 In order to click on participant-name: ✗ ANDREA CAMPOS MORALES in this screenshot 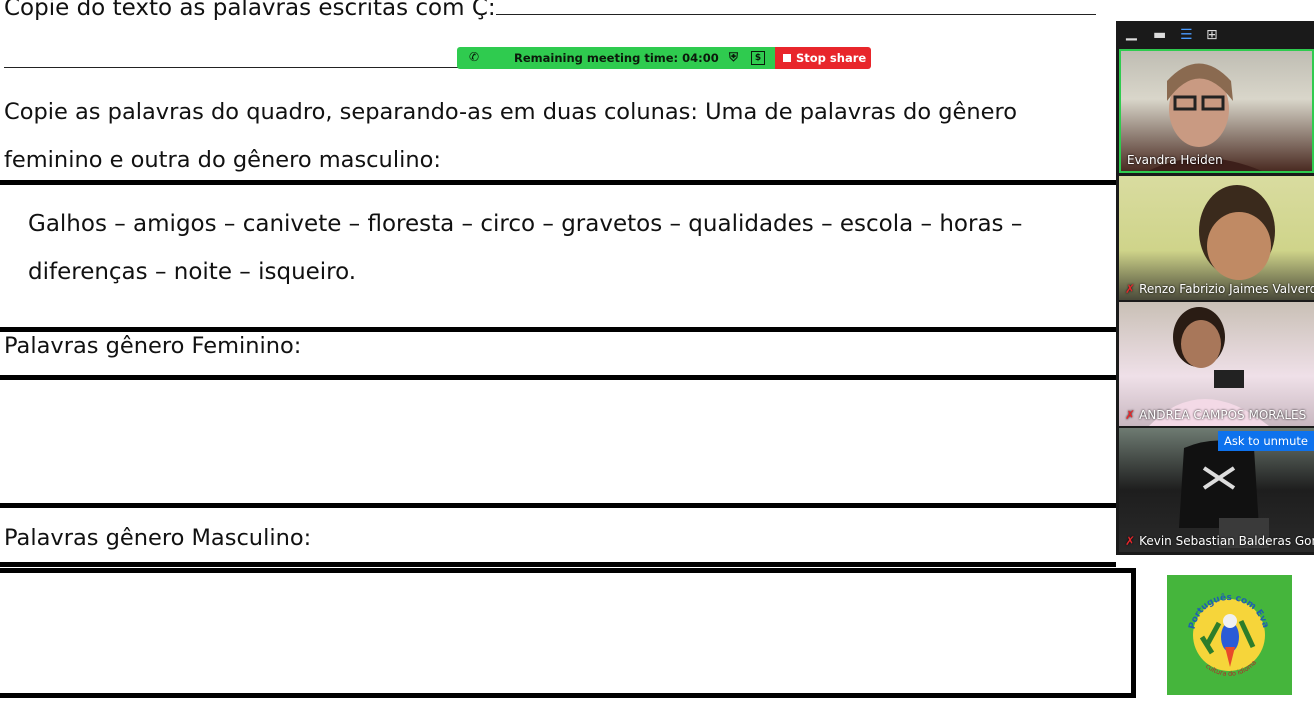, I will do `click(1215, 415)`.